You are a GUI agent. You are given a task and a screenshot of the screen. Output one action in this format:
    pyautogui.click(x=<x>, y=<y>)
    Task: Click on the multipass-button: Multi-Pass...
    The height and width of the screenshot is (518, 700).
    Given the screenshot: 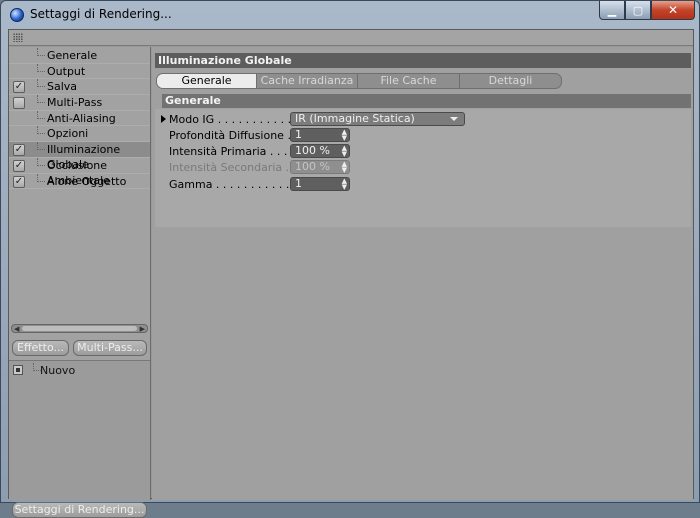 What is the action you would take?
    pyautogui.click(x=110, y=348)
    